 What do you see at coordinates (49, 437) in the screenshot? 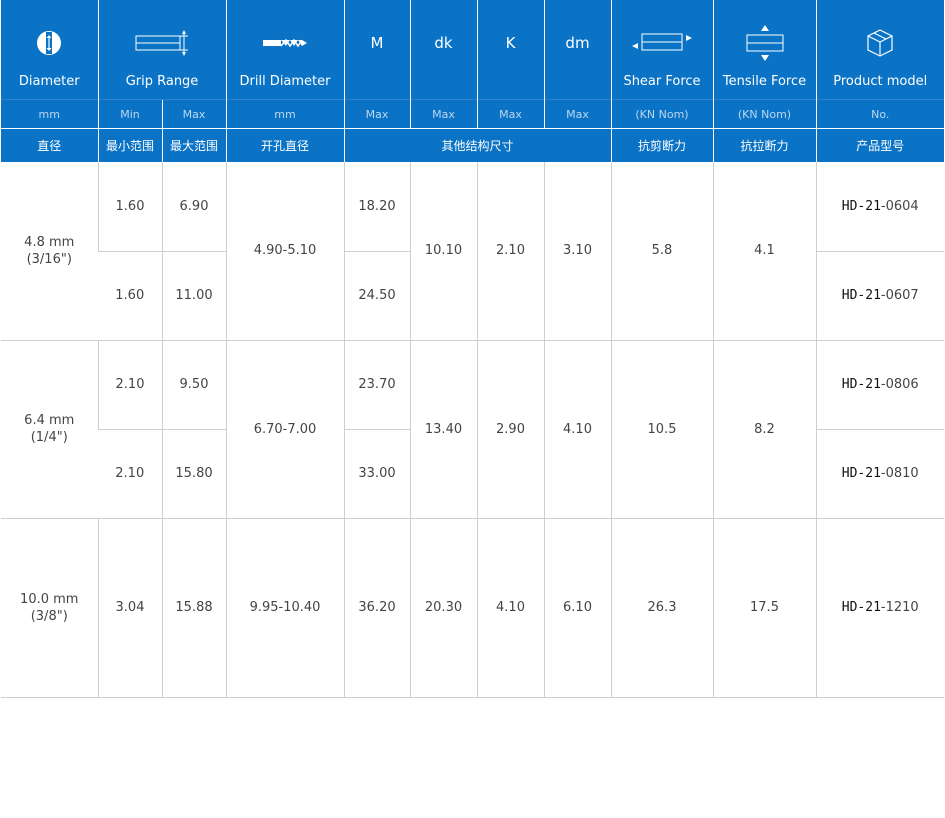
I see `diameter-inch: (1/4")` at bounding box center [49, 437].